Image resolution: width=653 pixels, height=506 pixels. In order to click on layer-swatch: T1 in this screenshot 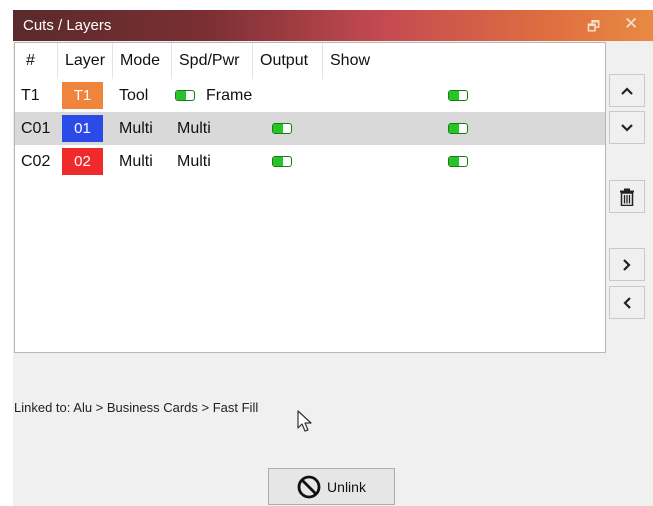, I will do `click(82, 95)`.